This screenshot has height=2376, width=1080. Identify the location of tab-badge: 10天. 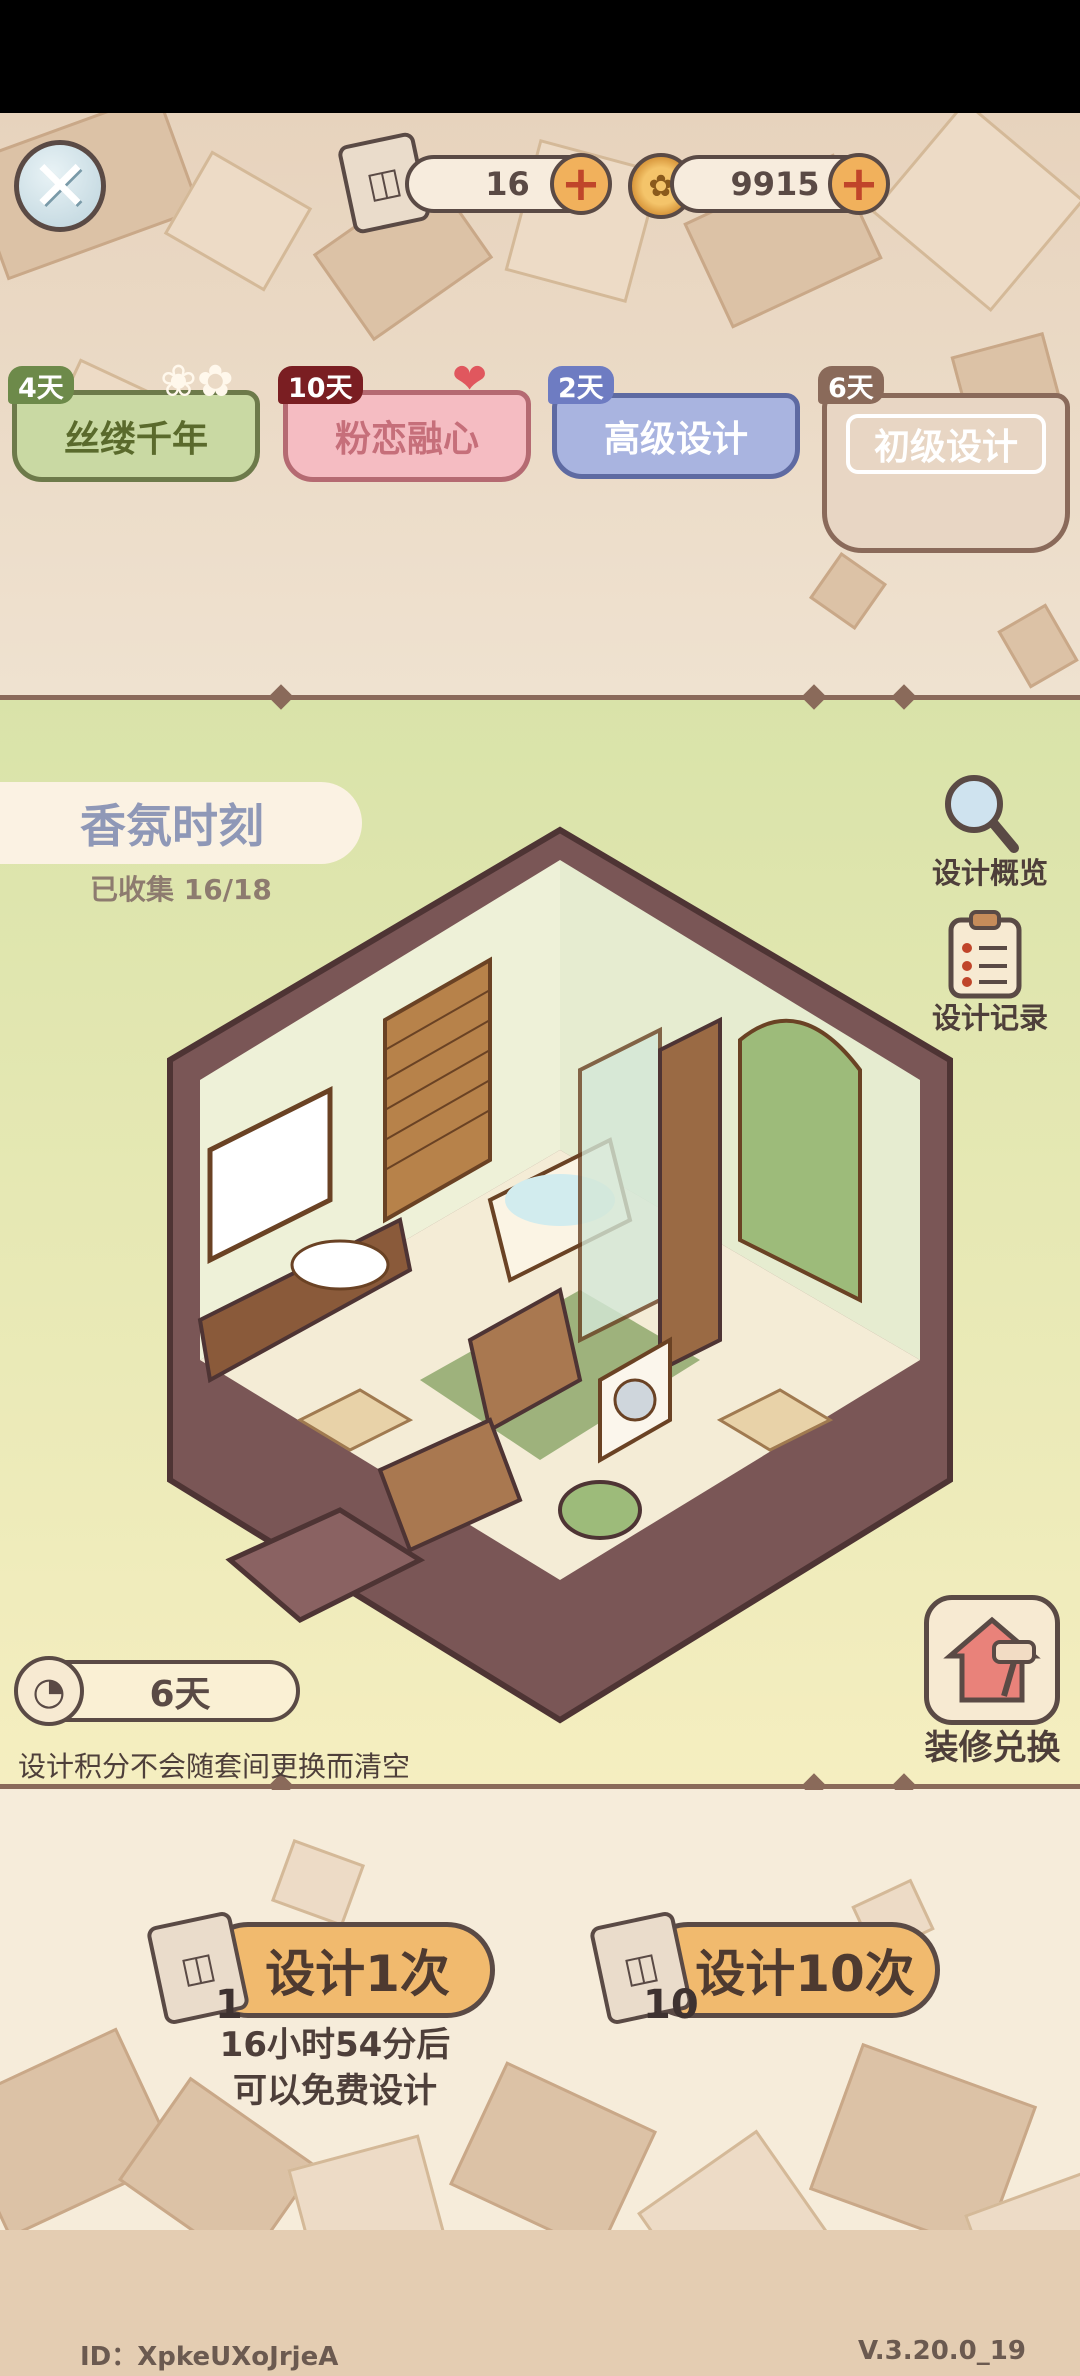
(320, 385).